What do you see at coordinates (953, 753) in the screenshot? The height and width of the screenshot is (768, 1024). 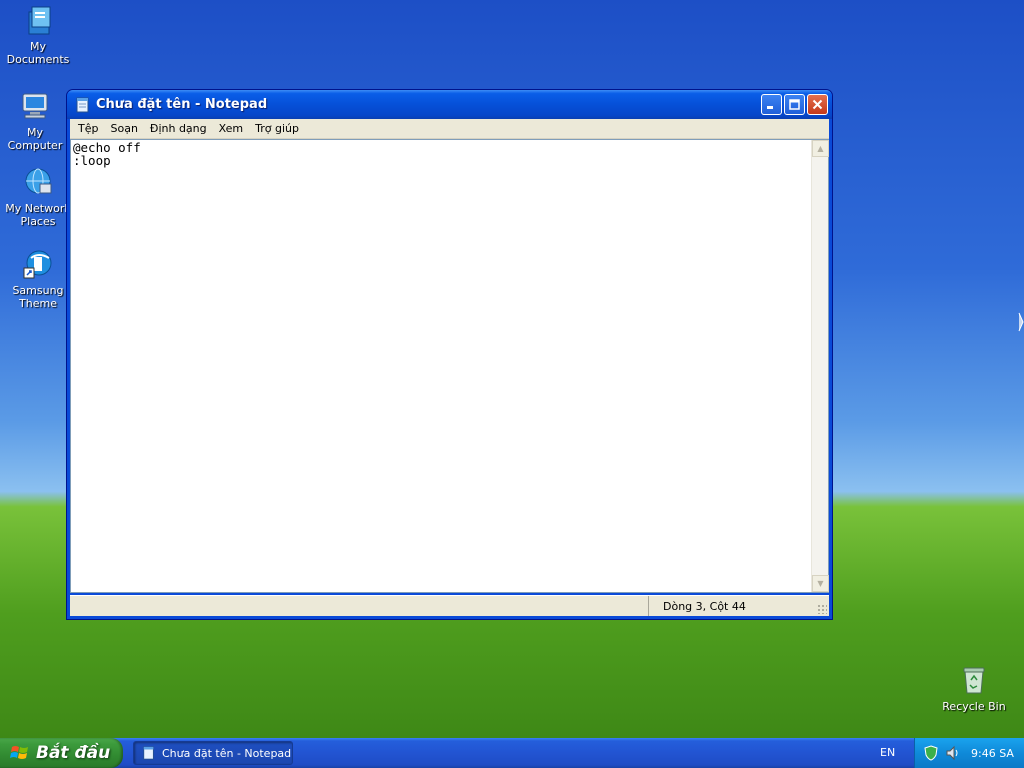 I see `volume-icon` at bounding box center [953, 753].